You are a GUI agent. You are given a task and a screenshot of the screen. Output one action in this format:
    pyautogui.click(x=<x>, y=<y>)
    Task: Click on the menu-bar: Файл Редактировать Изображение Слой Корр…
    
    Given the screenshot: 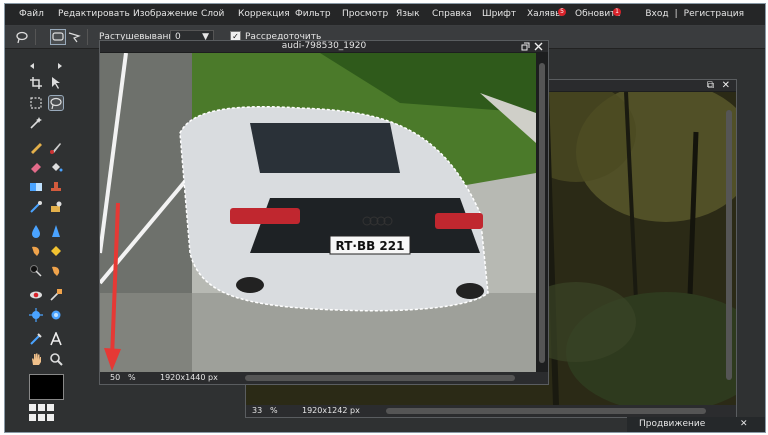 What is the action you would take?
    pyautogui.click(x=385, y=15)
    